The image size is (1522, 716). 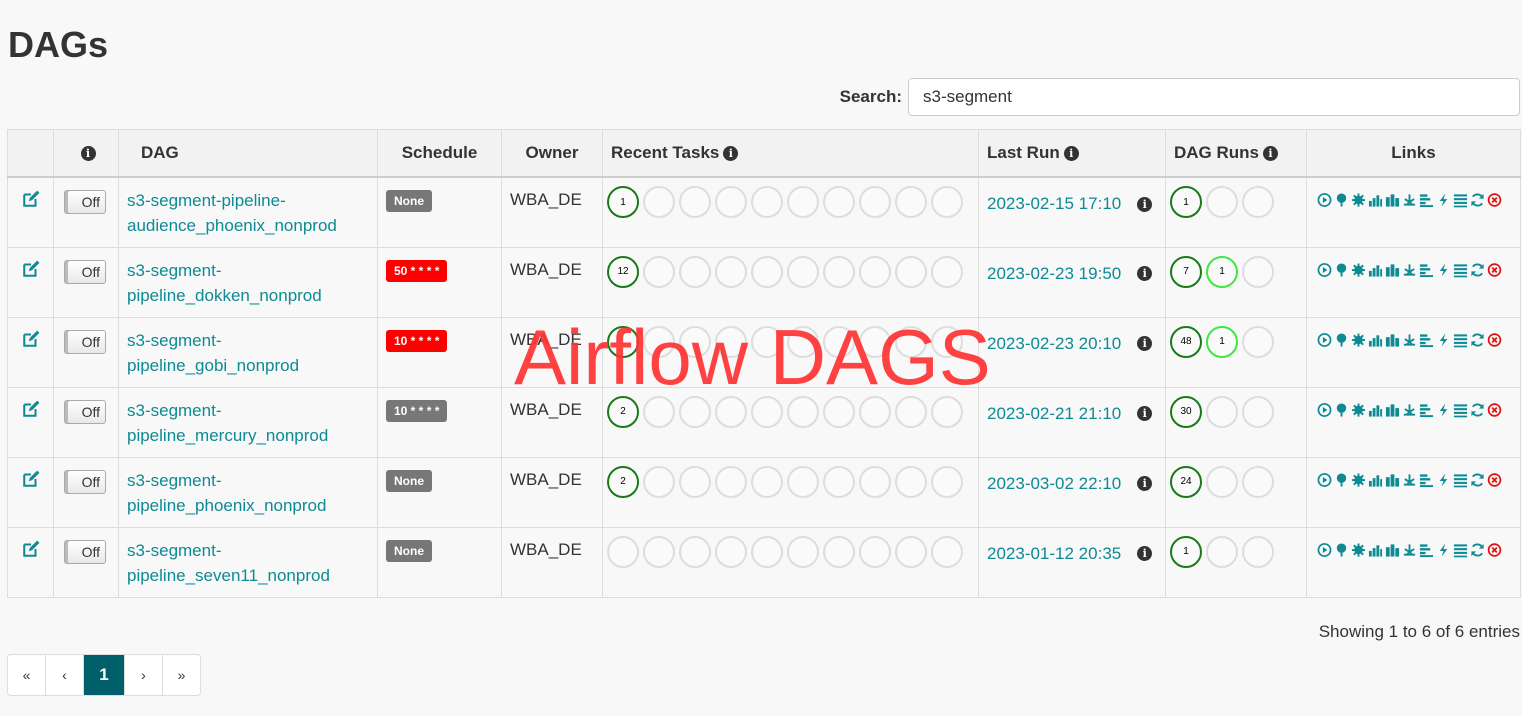 What do you see at coordinates (104, 675) in the screenshot?
I see `current-page-button: 1` at bounding box center [104, 675].